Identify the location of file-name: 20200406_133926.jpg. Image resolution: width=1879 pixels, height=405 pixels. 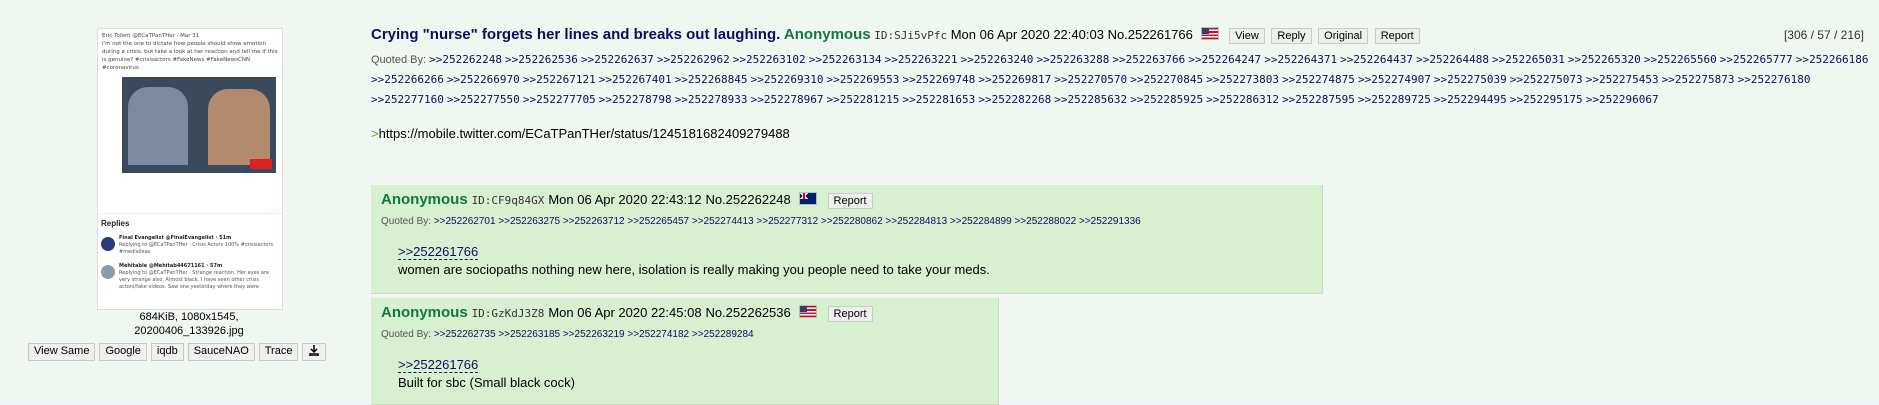
(189, 331).